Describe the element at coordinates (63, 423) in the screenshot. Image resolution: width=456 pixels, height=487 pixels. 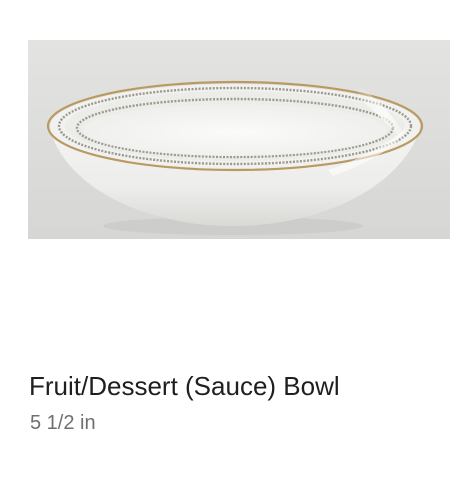
I see `product-size: 5 1/2 in` at that location.